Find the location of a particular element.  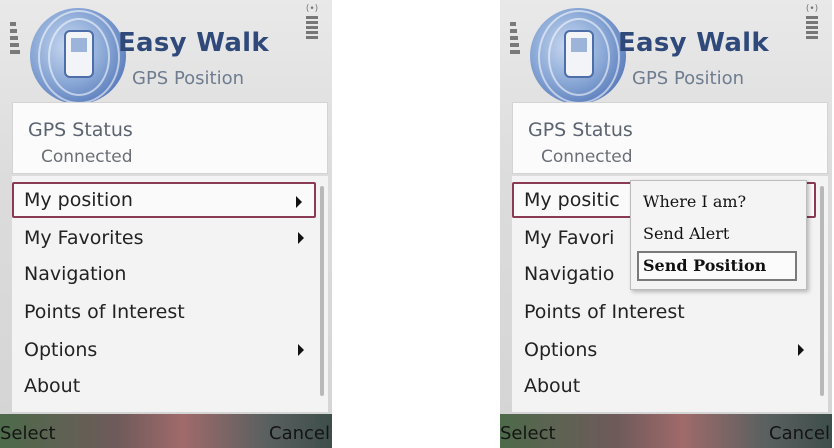

menu-item-label: My Favorites is located at coordinates (84, 238).